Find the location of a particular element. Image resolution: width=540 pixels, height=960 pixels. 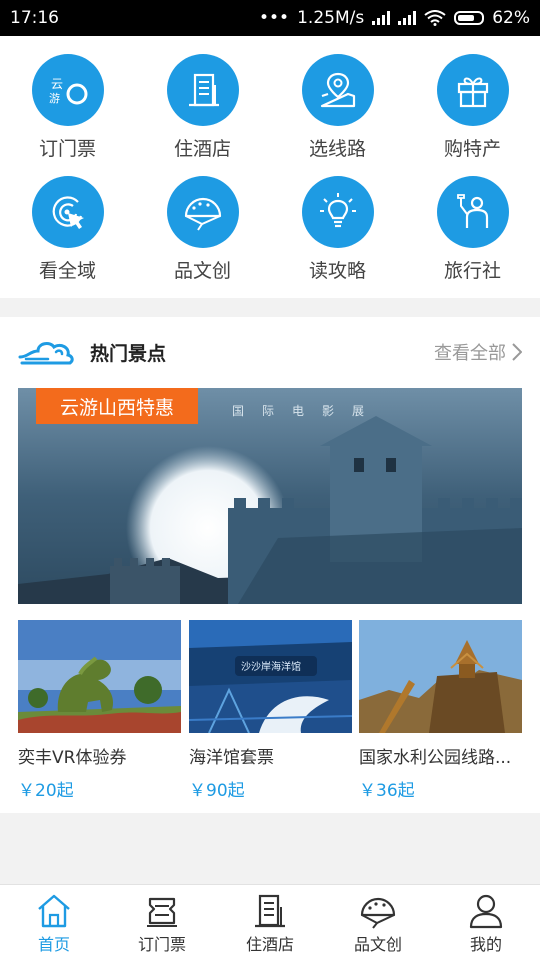

grid-item-guides: 读攻略 is located at coordinates (337, 229).